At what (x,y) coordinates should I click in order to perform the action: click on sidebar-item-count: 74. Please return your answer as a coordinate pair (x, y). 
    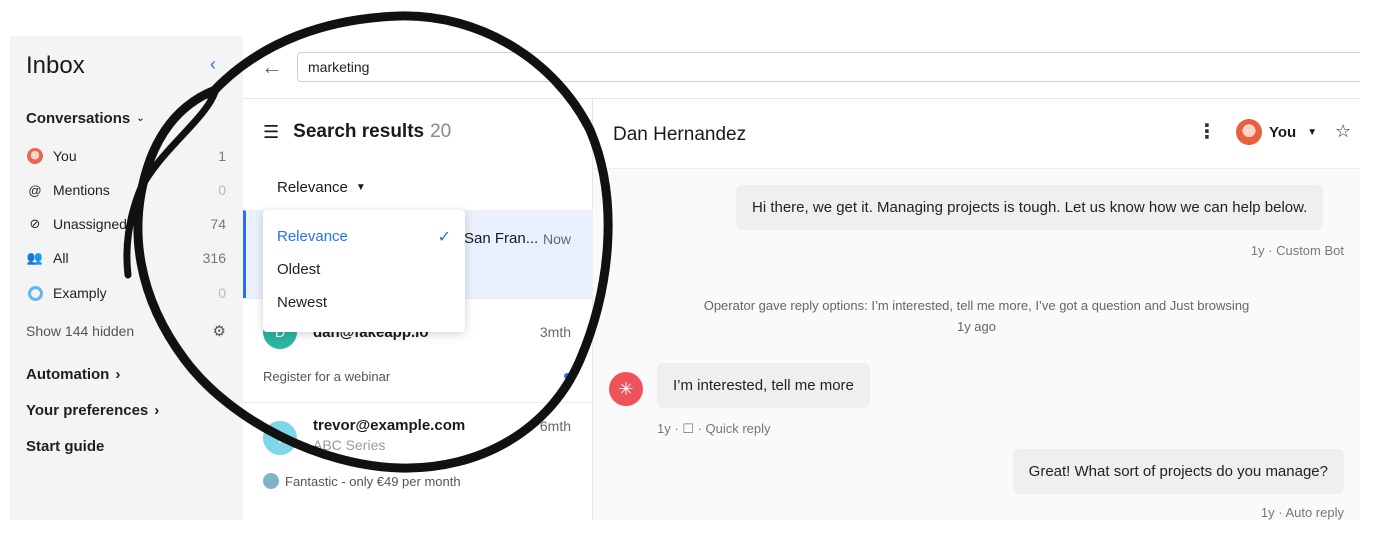
    Looking at the image, I should click on (218, 224).